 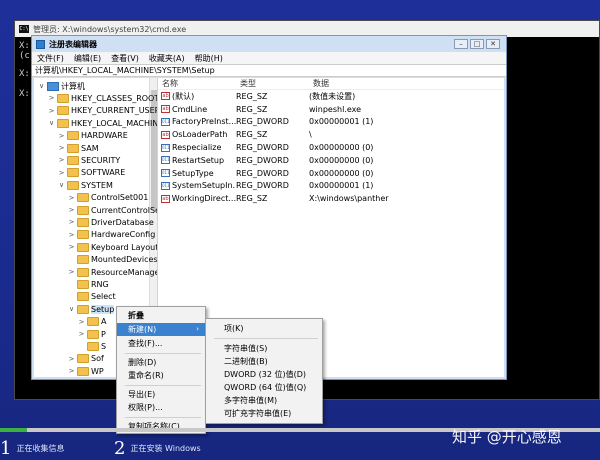 I want to click on column-type: 类型, so click(x=272, y=83).